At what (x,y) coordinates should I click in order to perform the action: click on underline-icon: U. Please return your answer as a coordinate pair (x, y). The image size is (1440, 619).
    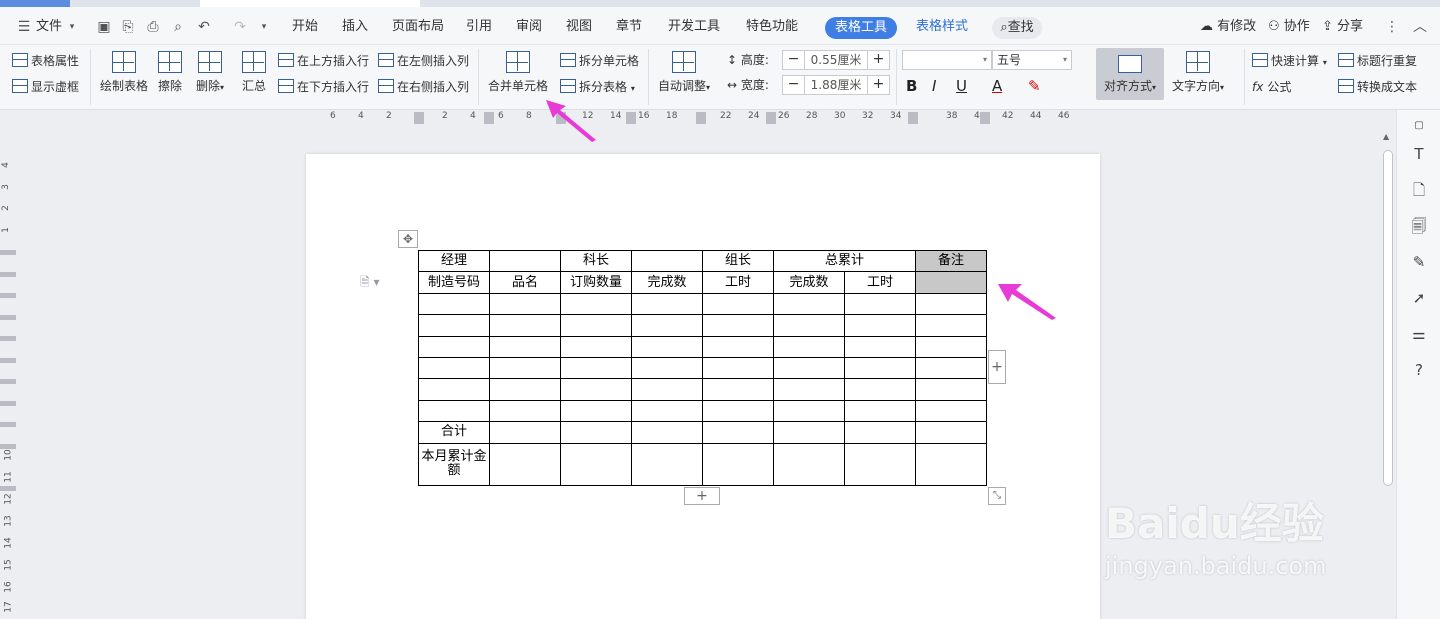
    Looking at the image, I should click on (961, 86).